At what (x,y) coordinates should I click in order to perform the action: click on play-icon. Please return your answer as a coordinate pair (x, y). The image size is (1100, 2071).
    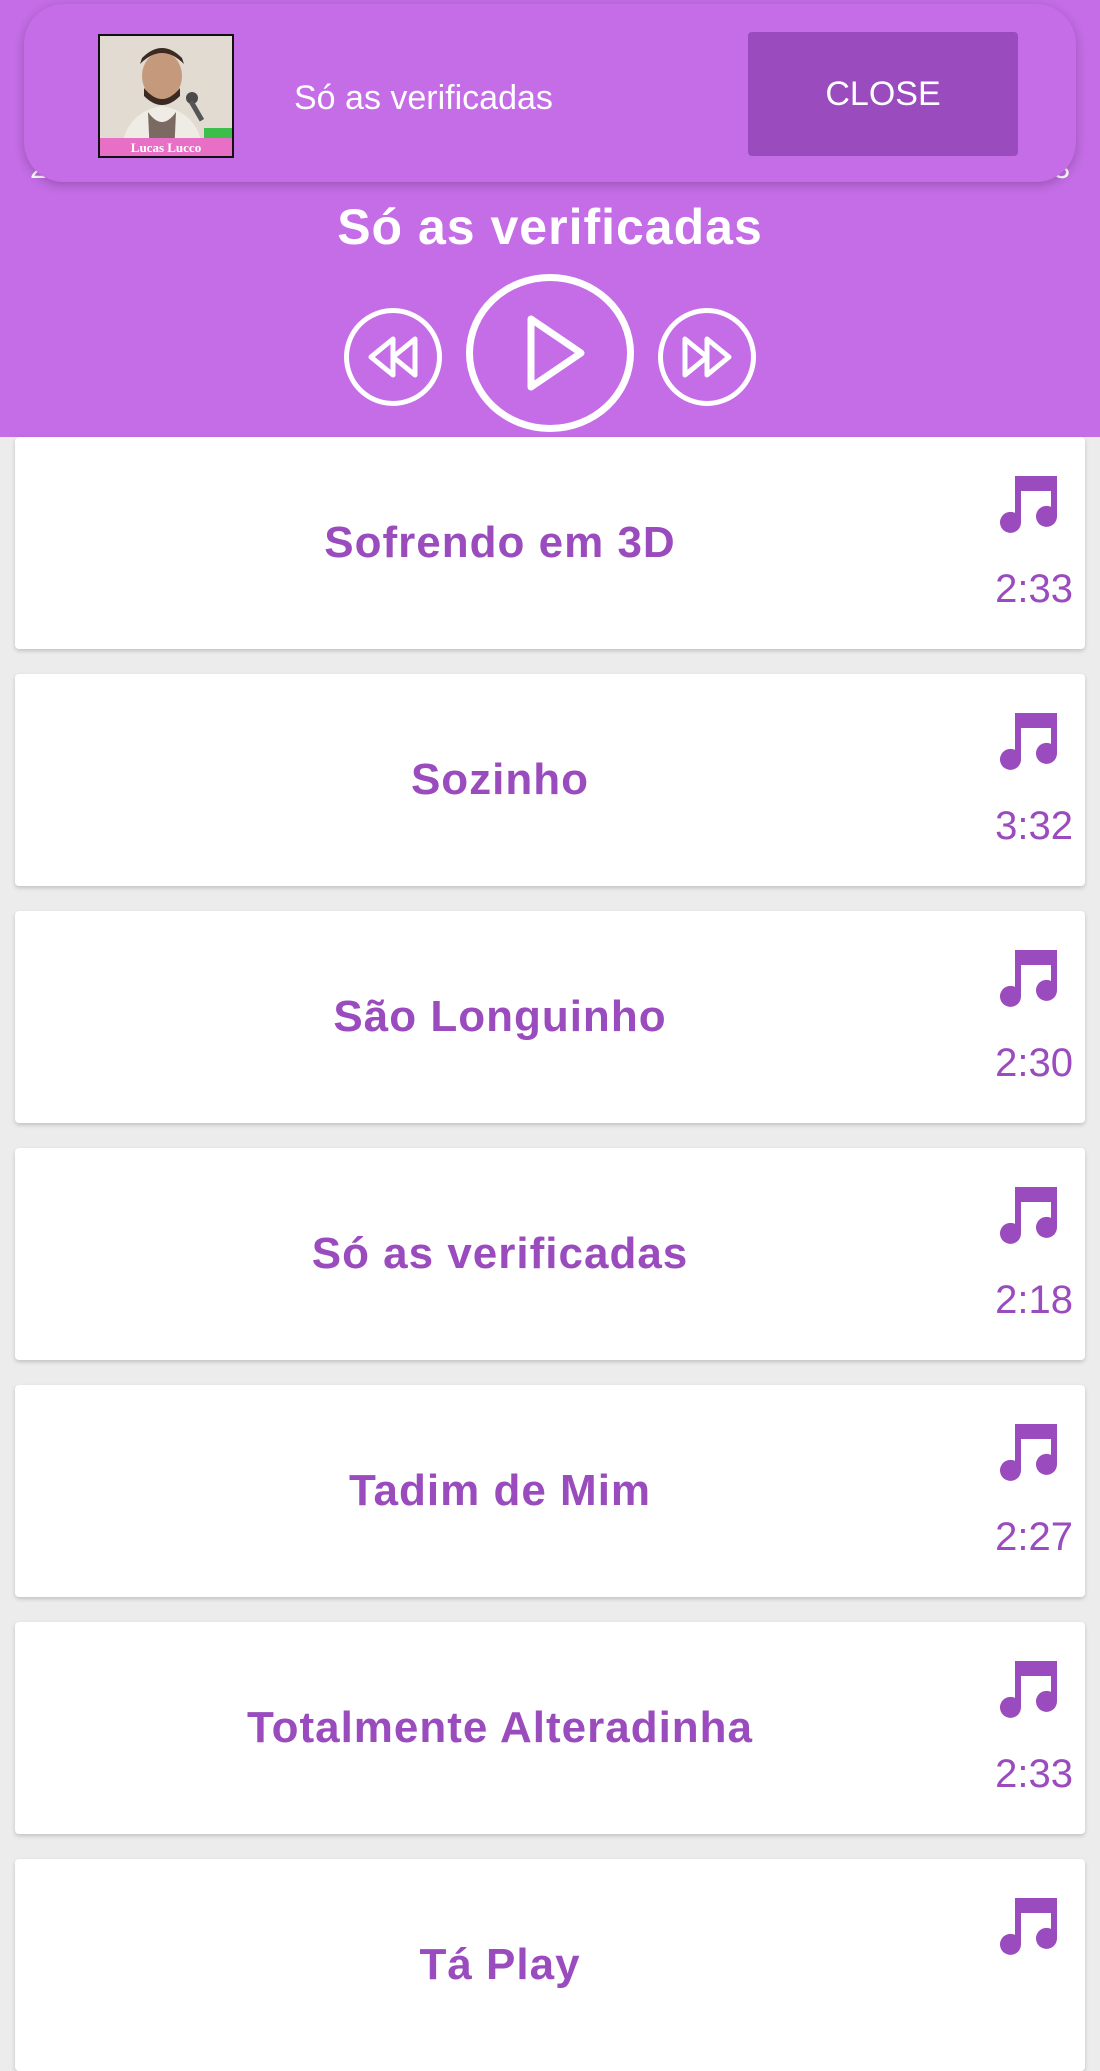
    Looking at the image, I should click on (556, 353).